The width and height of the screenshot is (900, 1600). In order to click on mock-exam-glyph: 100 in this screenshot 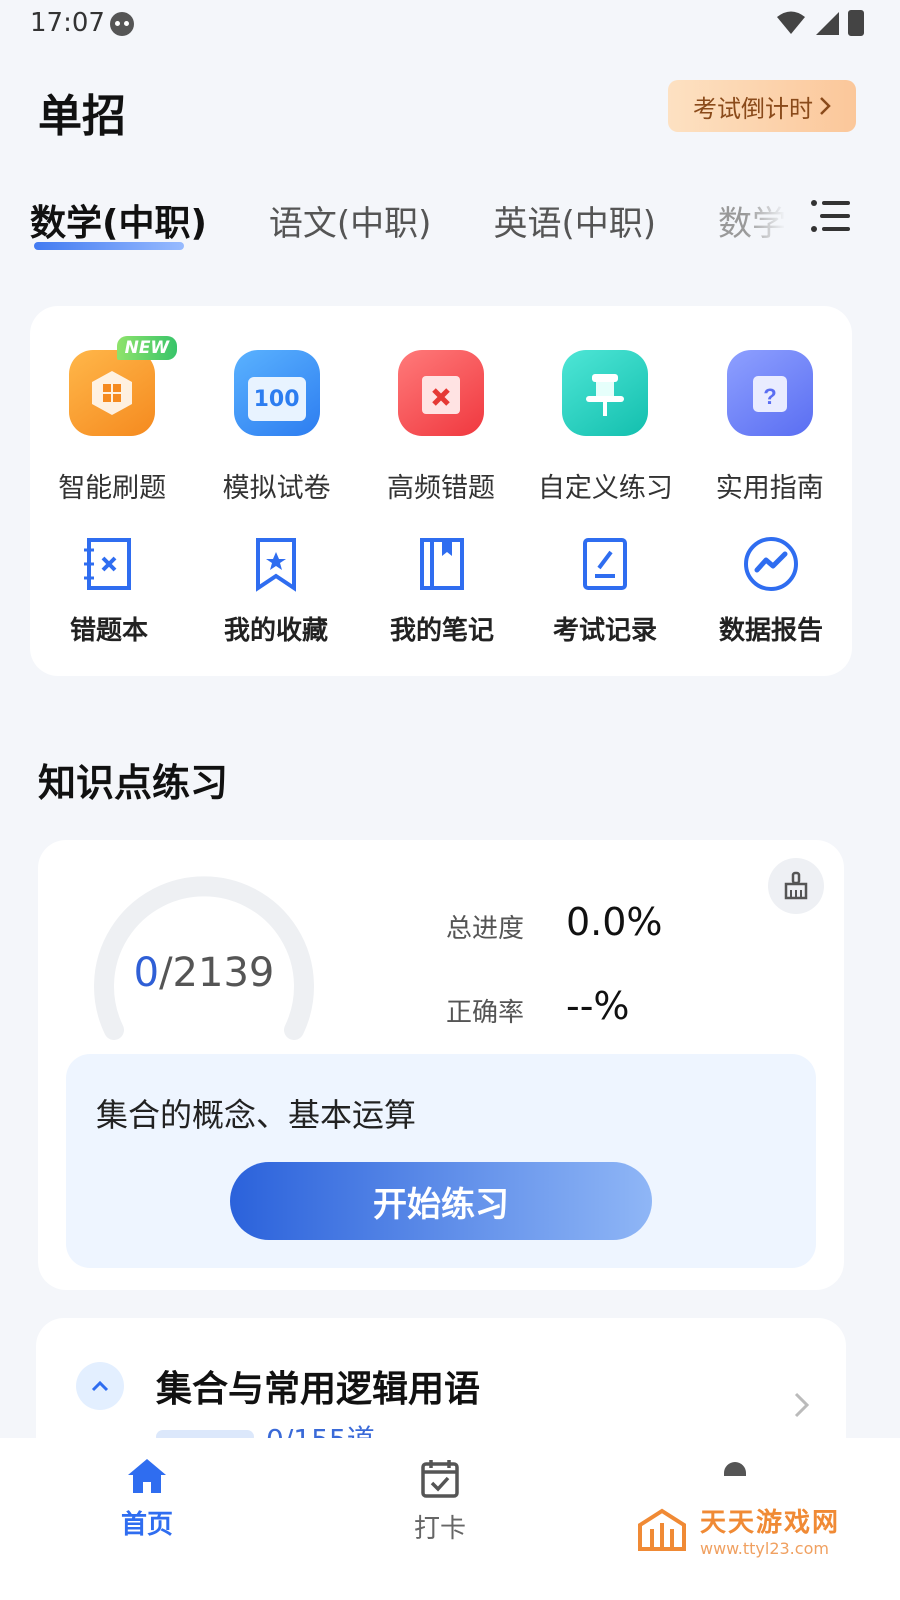, I will do `click(276, 399)`.